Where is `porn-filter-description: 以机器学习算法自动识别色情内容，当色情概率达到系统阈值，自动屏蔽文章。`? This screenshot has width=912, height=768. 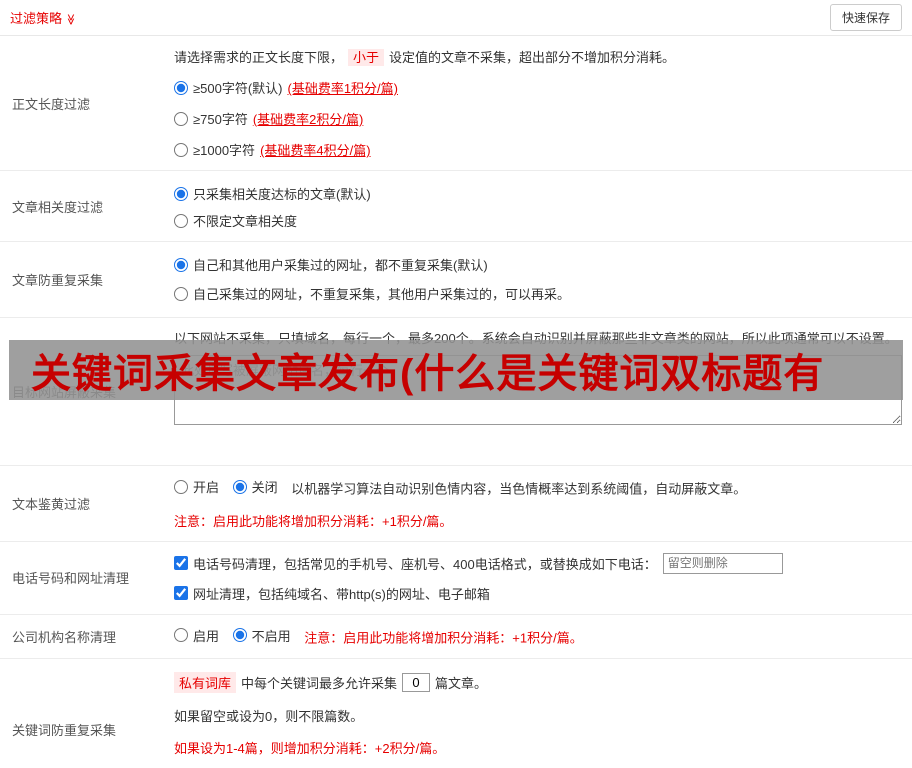 porn-filter-description: 以机器学习算法自动识别色情内容，当色情概率达到系统阈值，自动屏蔽文章。 is located at coordinates (519, 489).